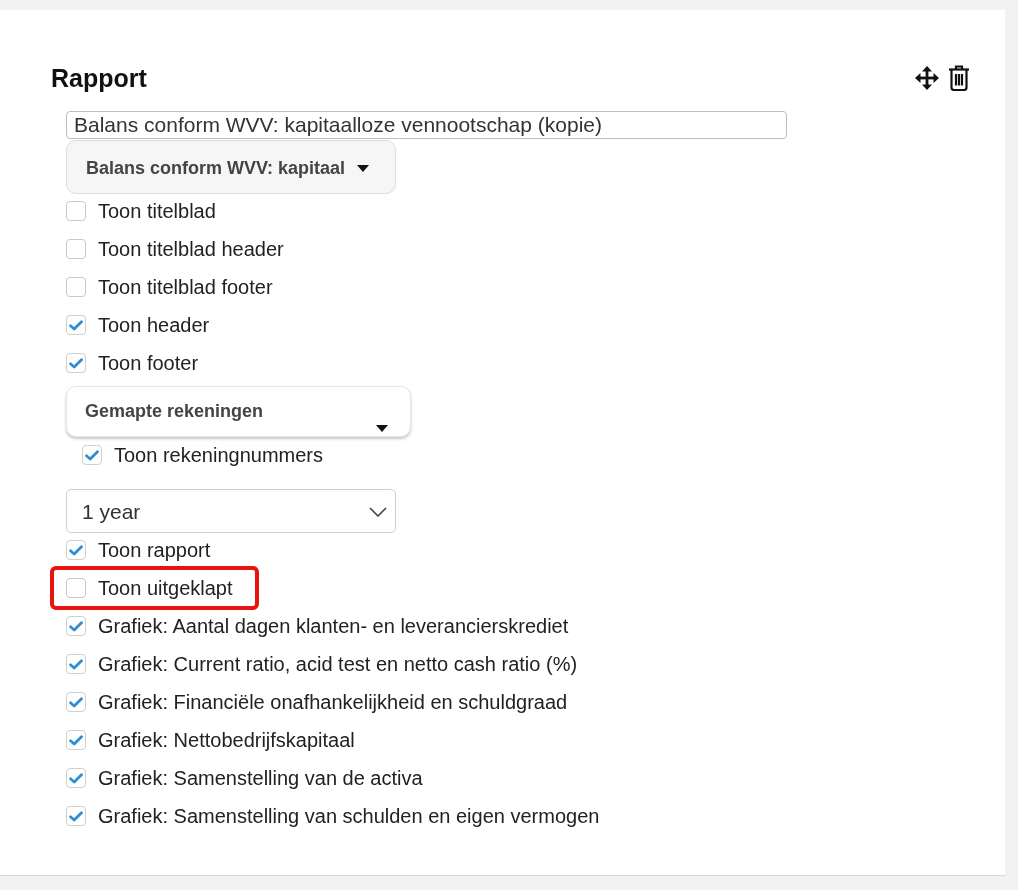  I want to click on checkbox-label: Toon titelblad, so click(157, 211).